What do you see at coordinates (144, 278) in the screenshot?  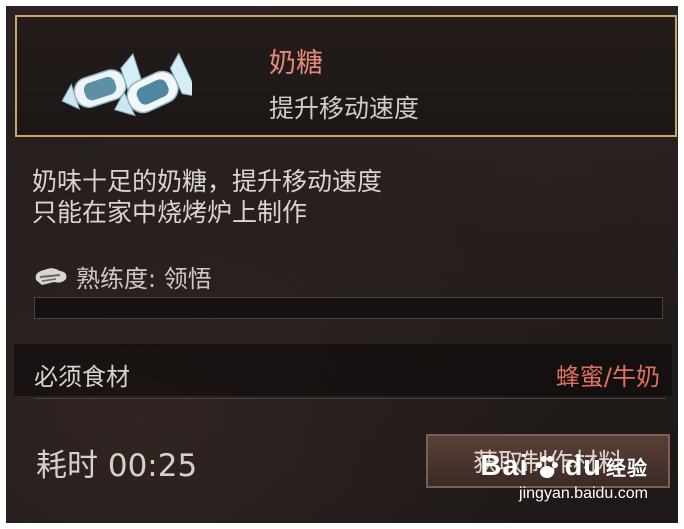 I see `proficiency-label: 熟练度: 领悟` at bounding box center [144, 278].